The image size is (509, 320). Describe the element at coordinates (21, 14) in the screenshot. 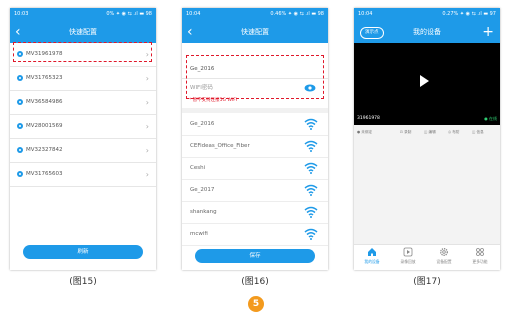

I see `status-time: 10:03` at that location.